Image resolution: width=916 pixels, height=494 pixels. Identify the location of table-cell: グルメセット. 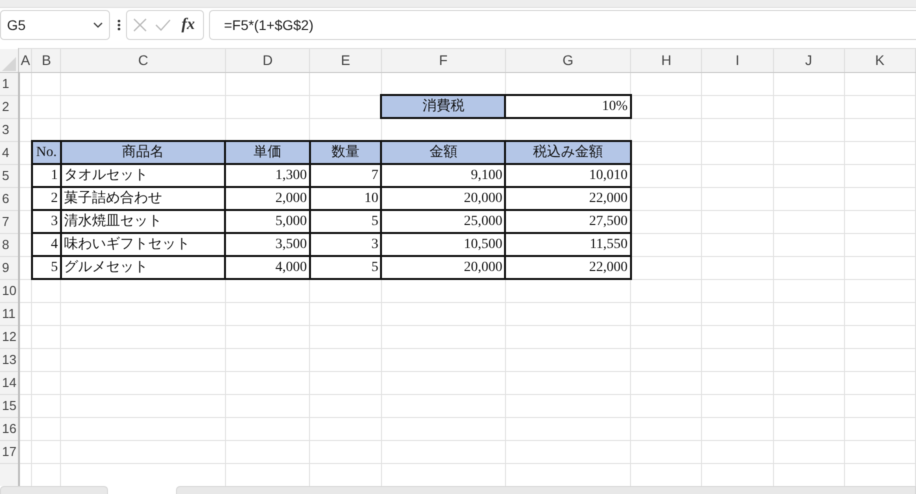
(143, 267).